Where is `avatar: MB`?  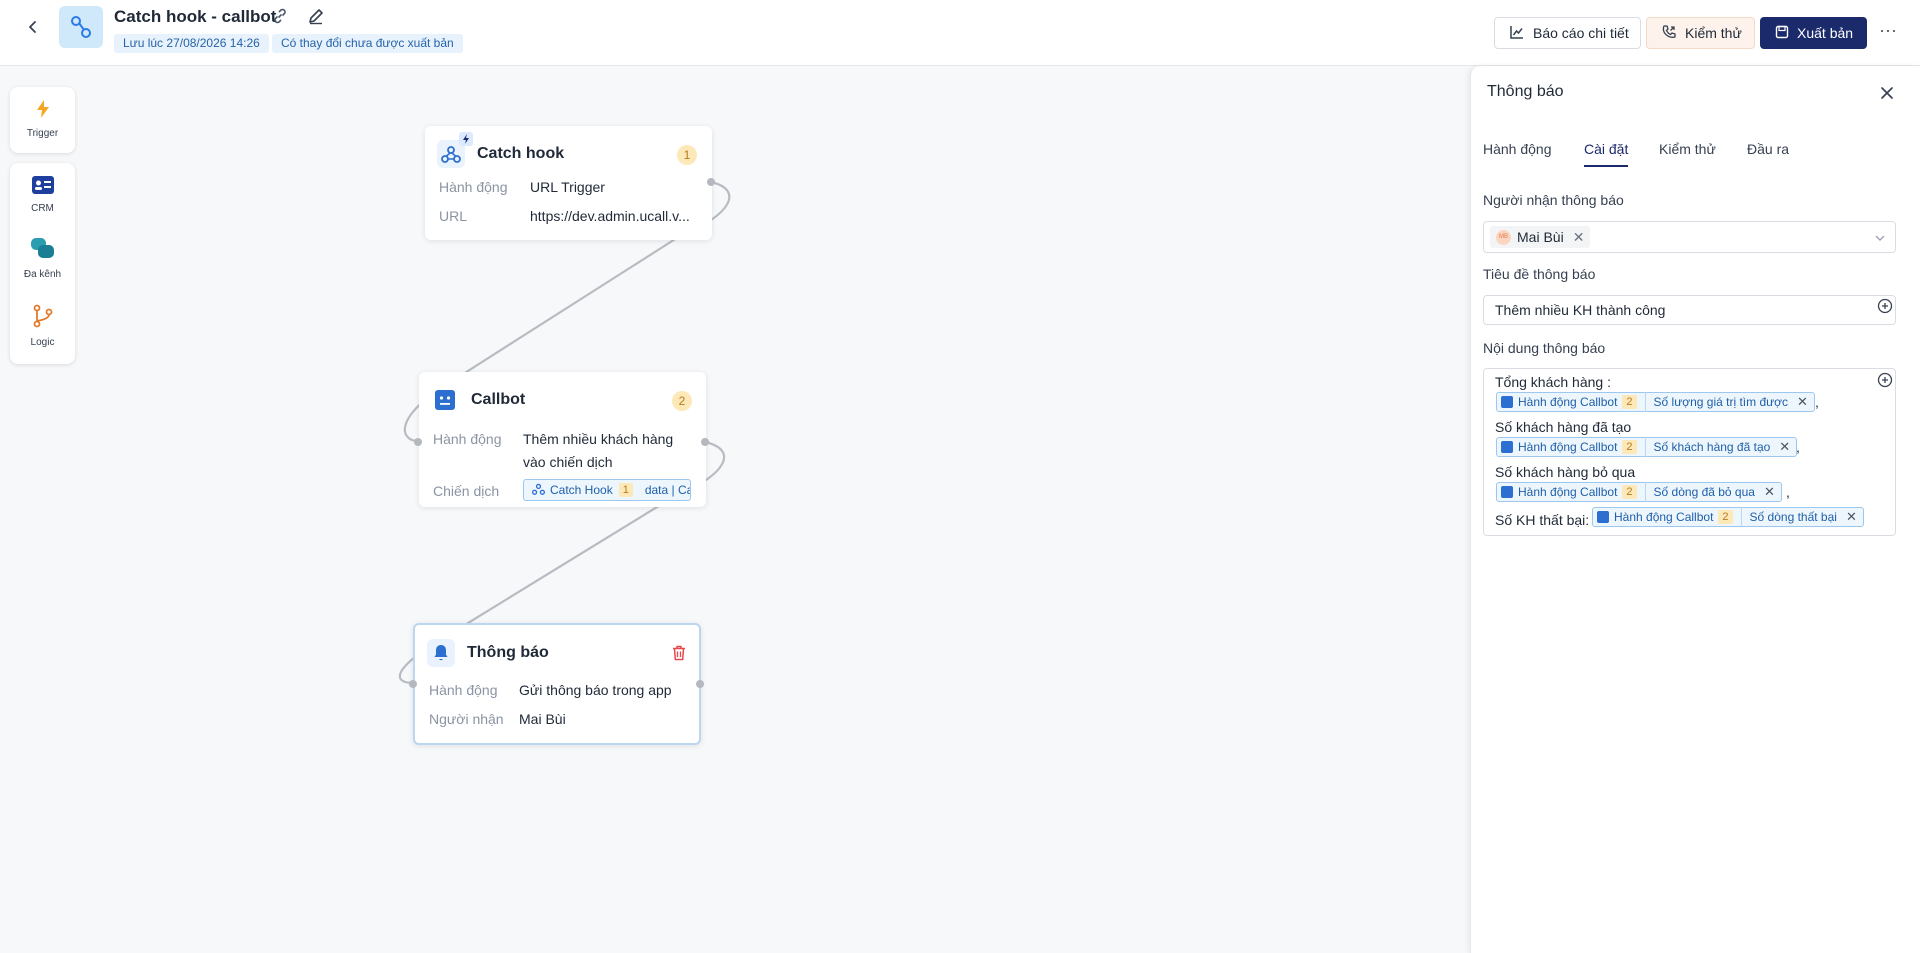 avatar: MB is located at coordinates (1503, 237).